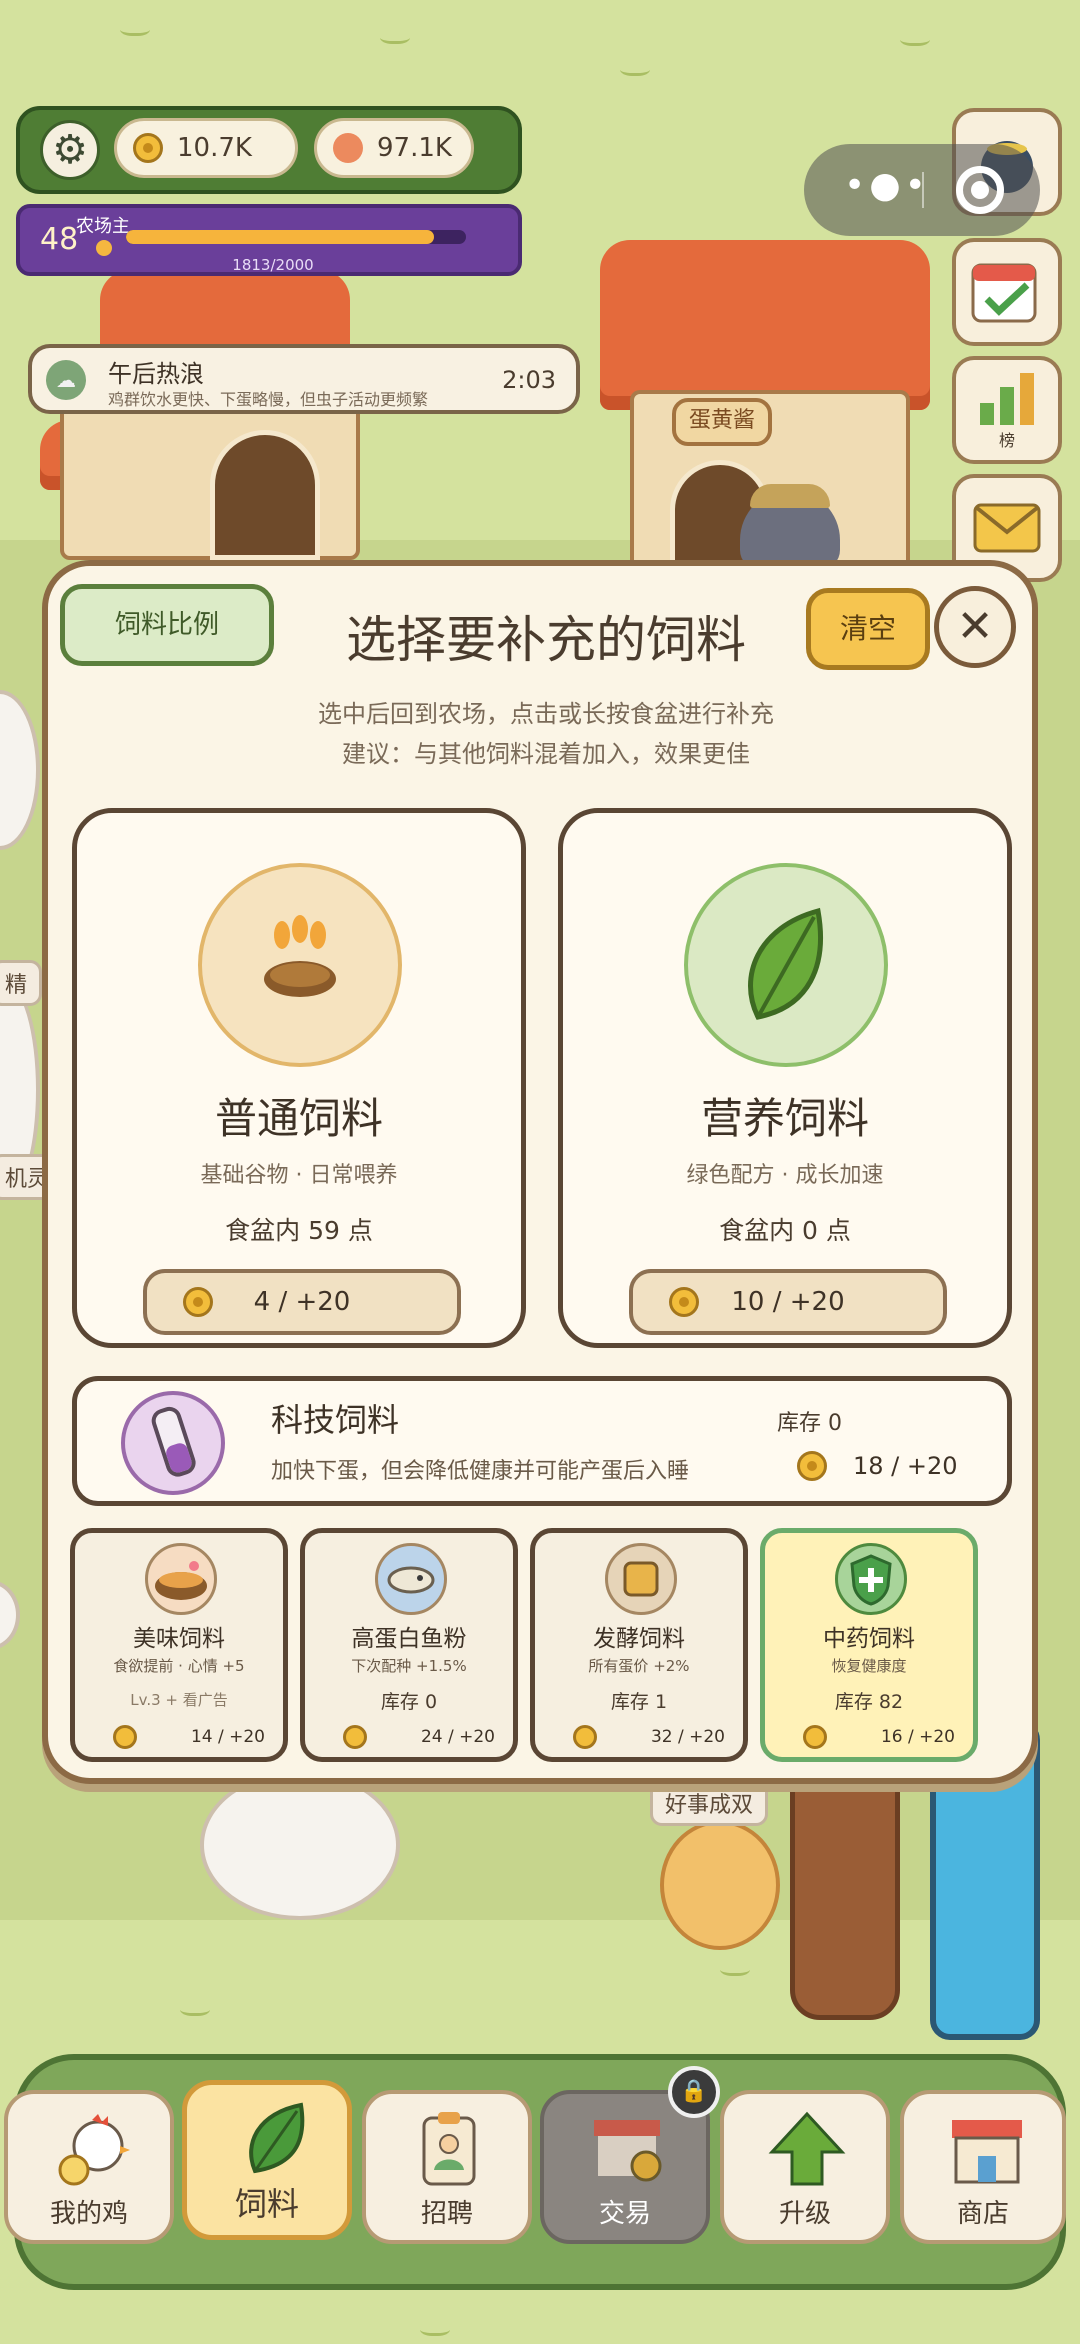  What do you see at coordinates (983, 2167) in the screenshot?
I see `nav-shop: 商店` at bounding box center [983, 2167].